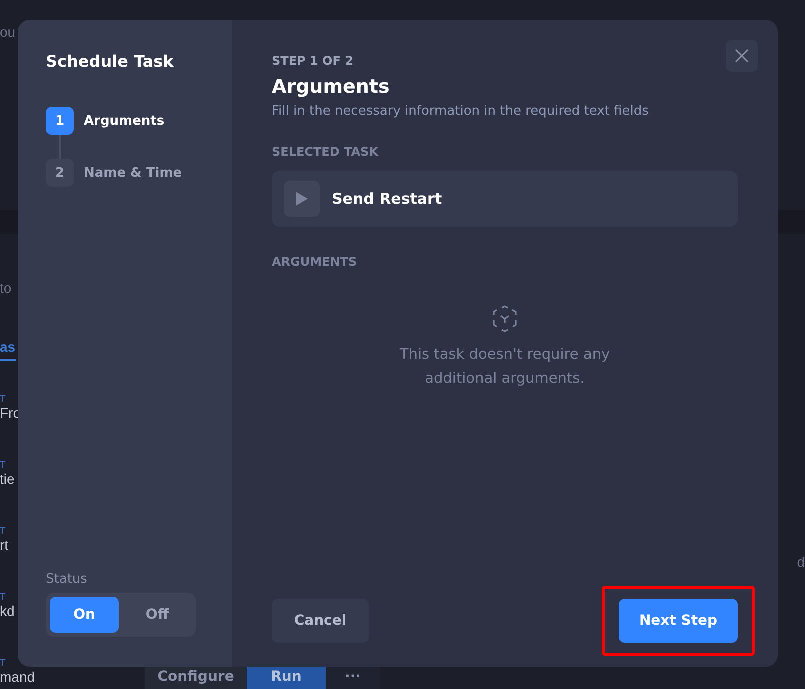 This screenshot has height=689, width=805. I want to click on step-heading: Arguments, so click(331, 87).